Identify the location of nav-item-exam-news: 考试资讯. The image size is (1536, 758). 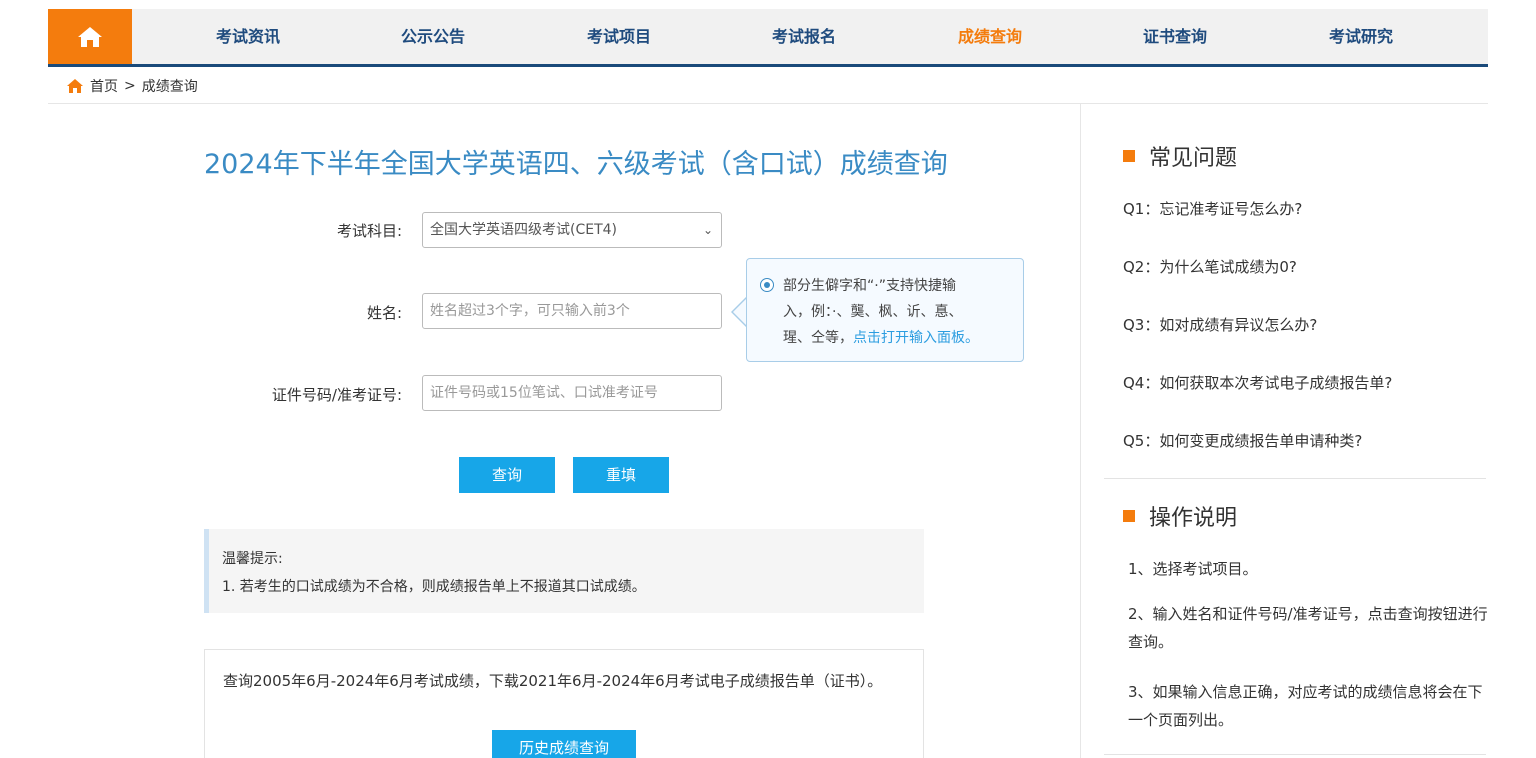
(248, 36).